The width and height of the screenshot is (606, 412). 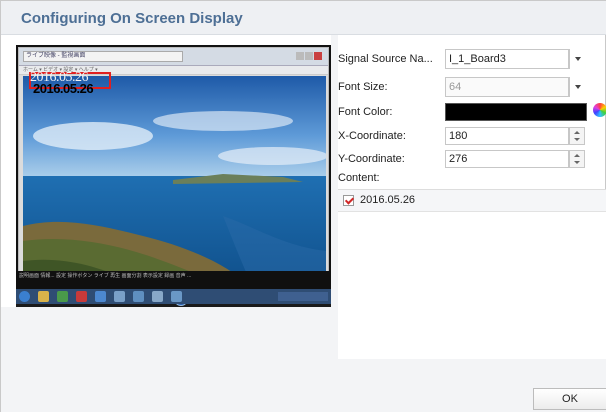 I want to click on font-color-label: Font Color:, so click(x=365, y=112).